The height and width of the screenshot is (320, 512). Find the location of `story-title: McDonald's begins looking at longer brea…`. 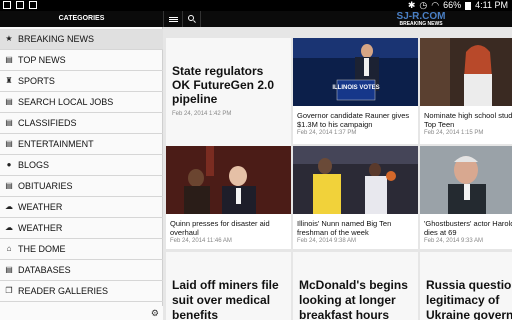

story-title: McDonald's begins looking at longer brea… is located at coordinates (353, 299).